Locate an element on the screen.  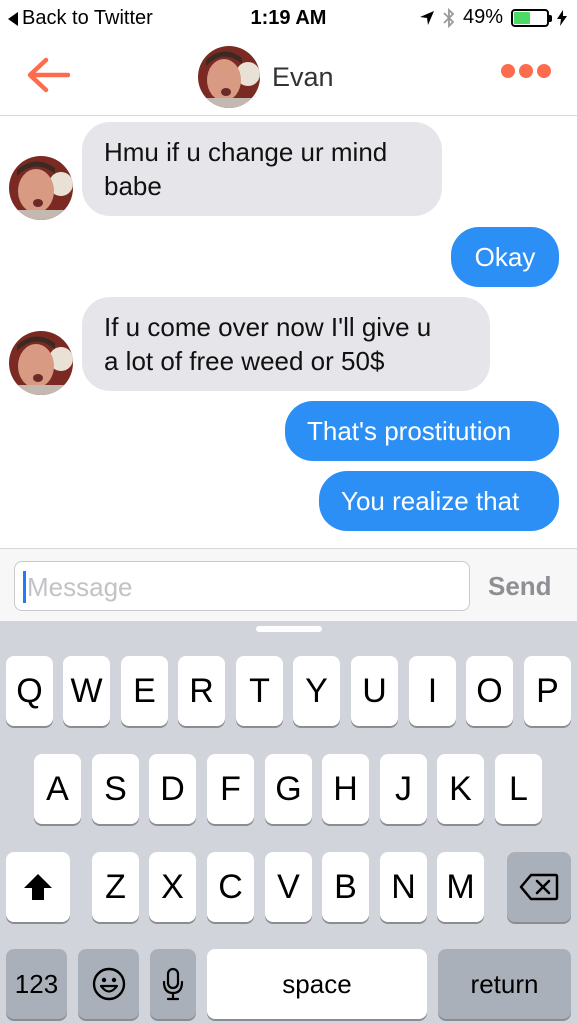
keyboard-handle is located at coordinates (289, 629).